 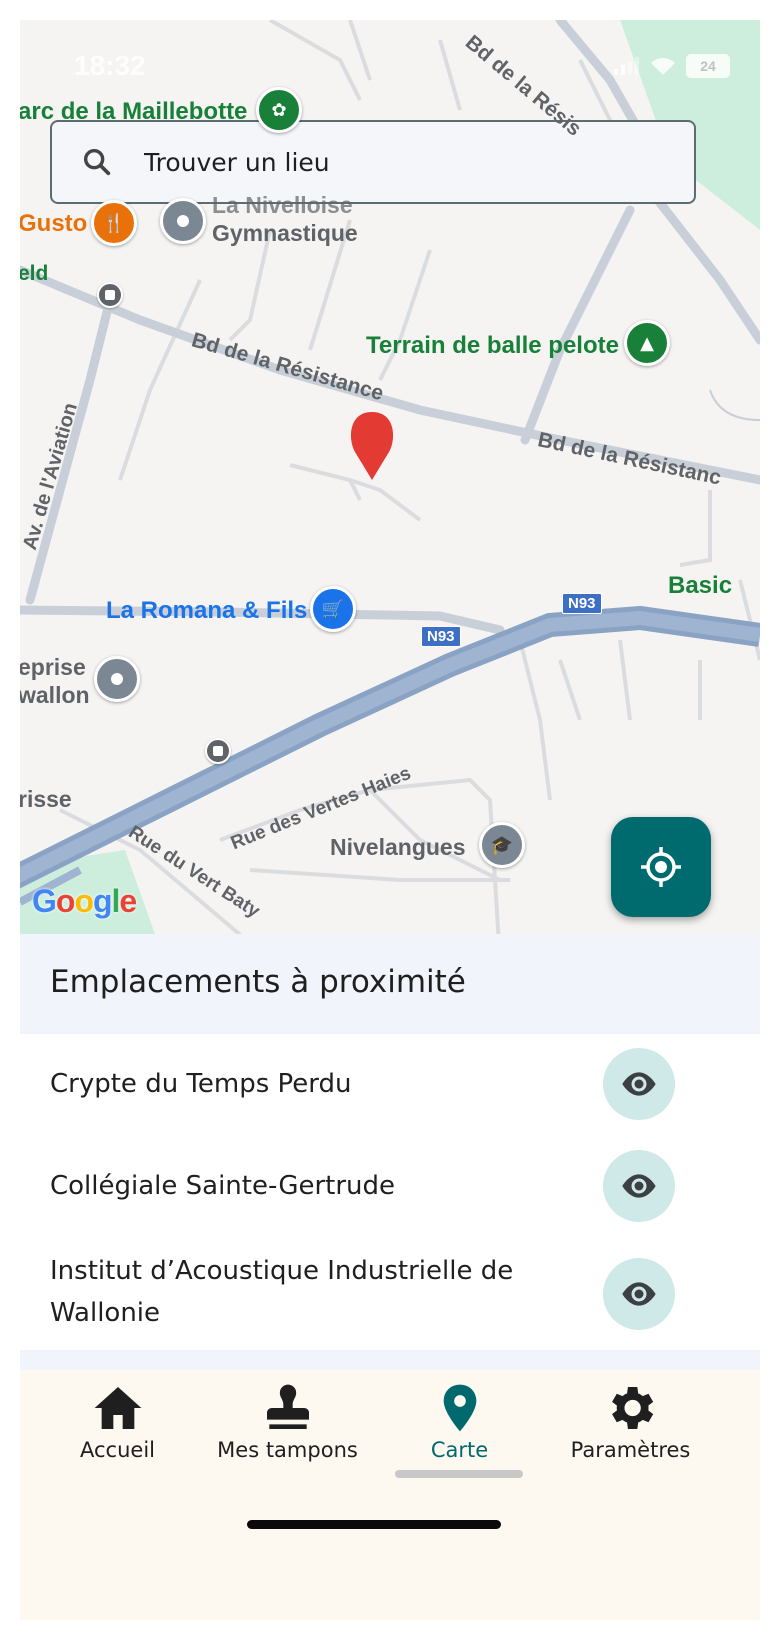 I want to click on map-label-basic: Basic, so click(x=700, y=585).